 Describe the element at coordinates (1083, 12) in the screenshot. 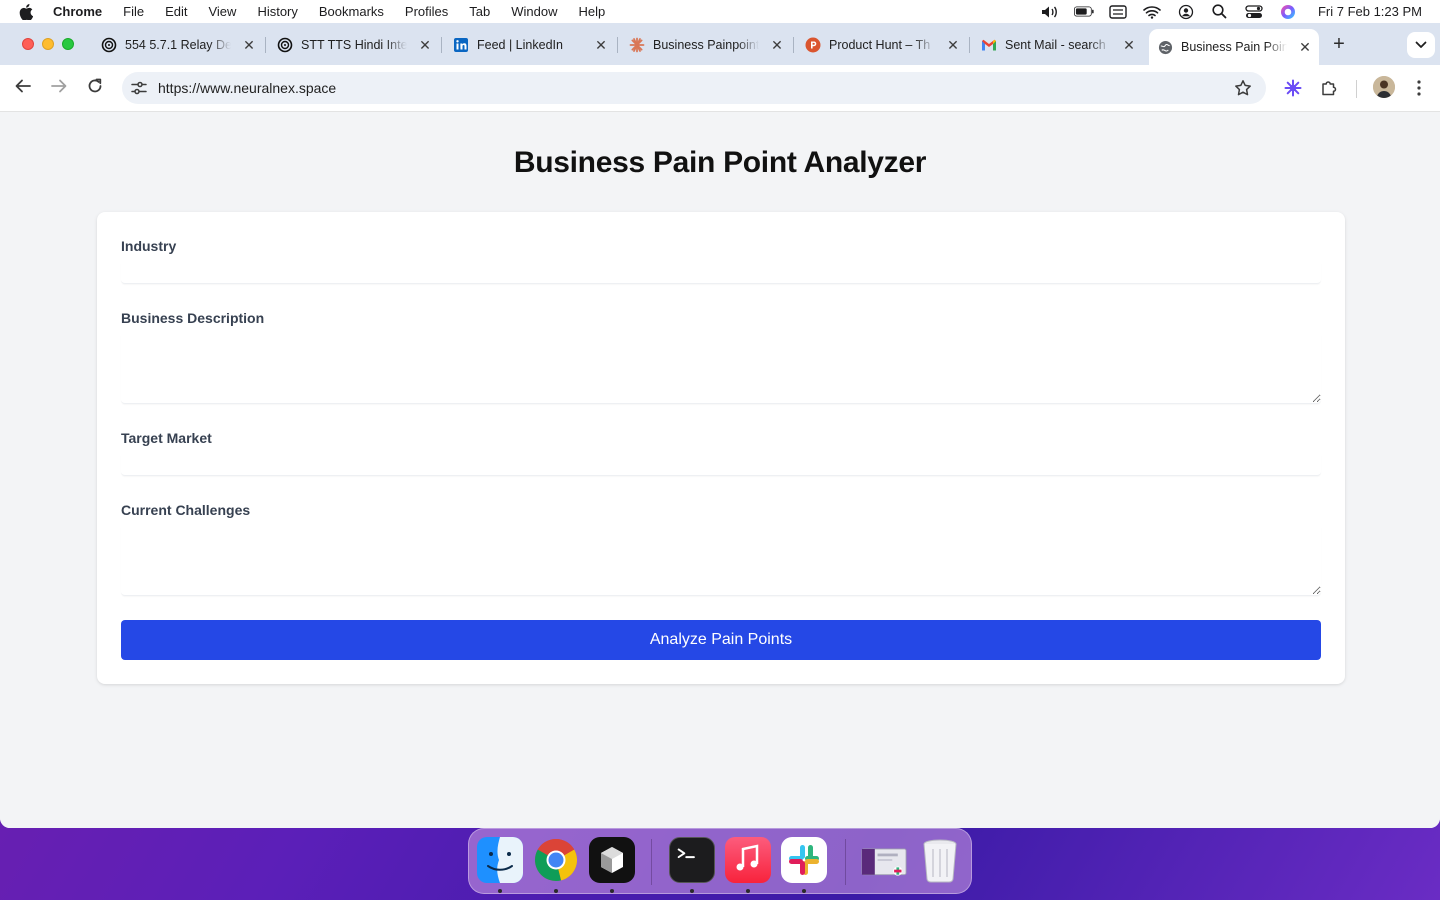

I see `battery-icon` at that location.